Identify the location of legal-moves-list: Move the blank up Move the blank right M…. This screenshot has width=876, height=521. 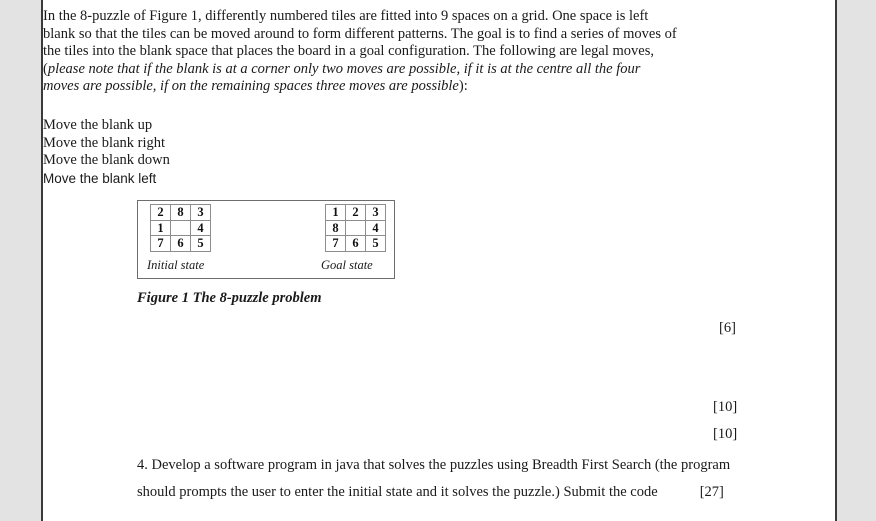
(243, 152).